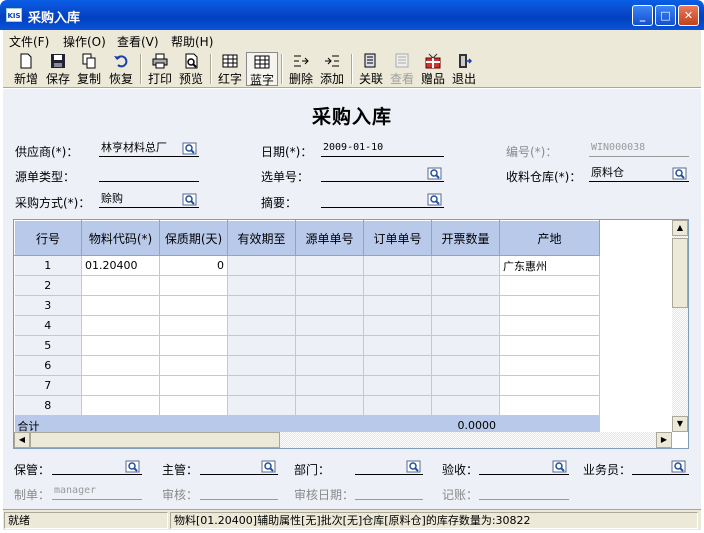 The height and width of the screenshot is (533, 704). What do you see at coordinates (688, 15) in the screenshot?
I see `close-button: ✕` at bounding box center [688, 15].